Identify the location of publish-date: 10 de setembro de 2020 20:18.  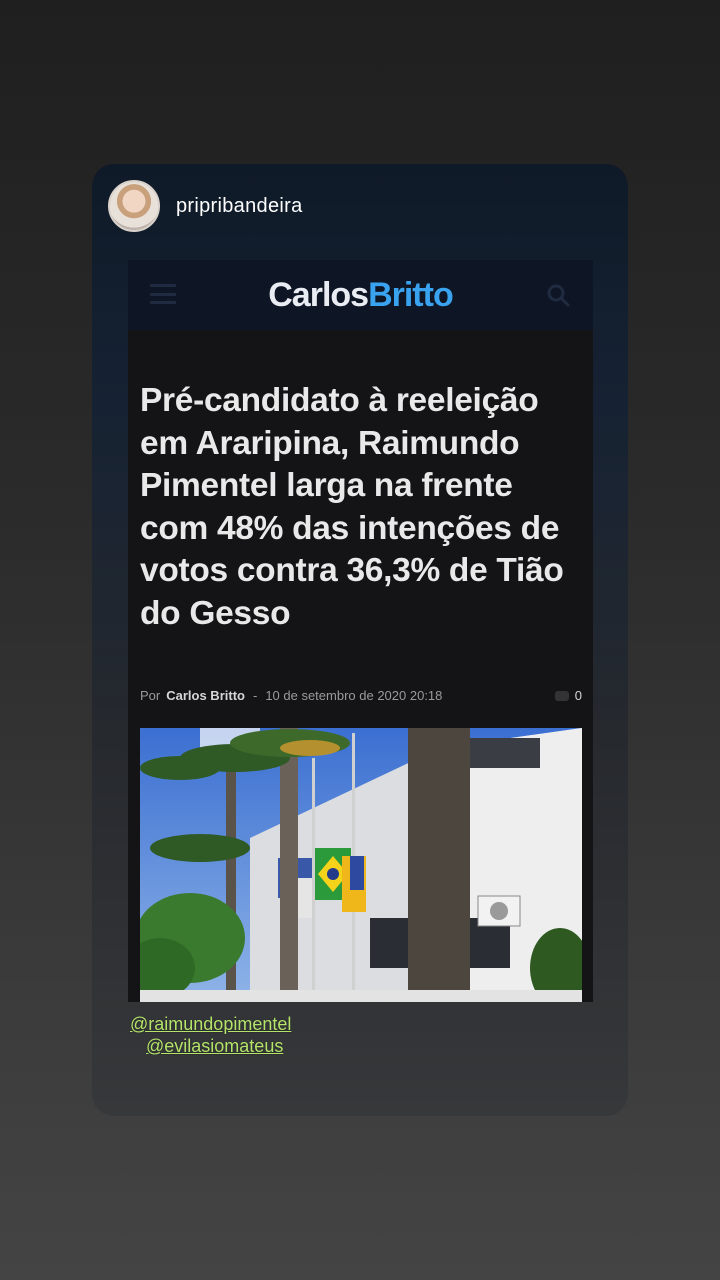
(354, 695).